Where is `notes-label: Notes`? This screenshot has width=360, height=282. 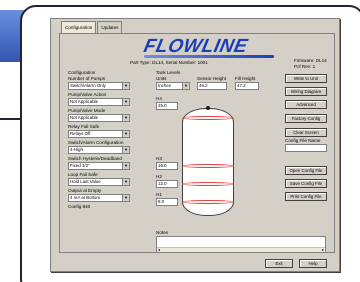 notes-label: Notes is located at coordinates (162, 232).